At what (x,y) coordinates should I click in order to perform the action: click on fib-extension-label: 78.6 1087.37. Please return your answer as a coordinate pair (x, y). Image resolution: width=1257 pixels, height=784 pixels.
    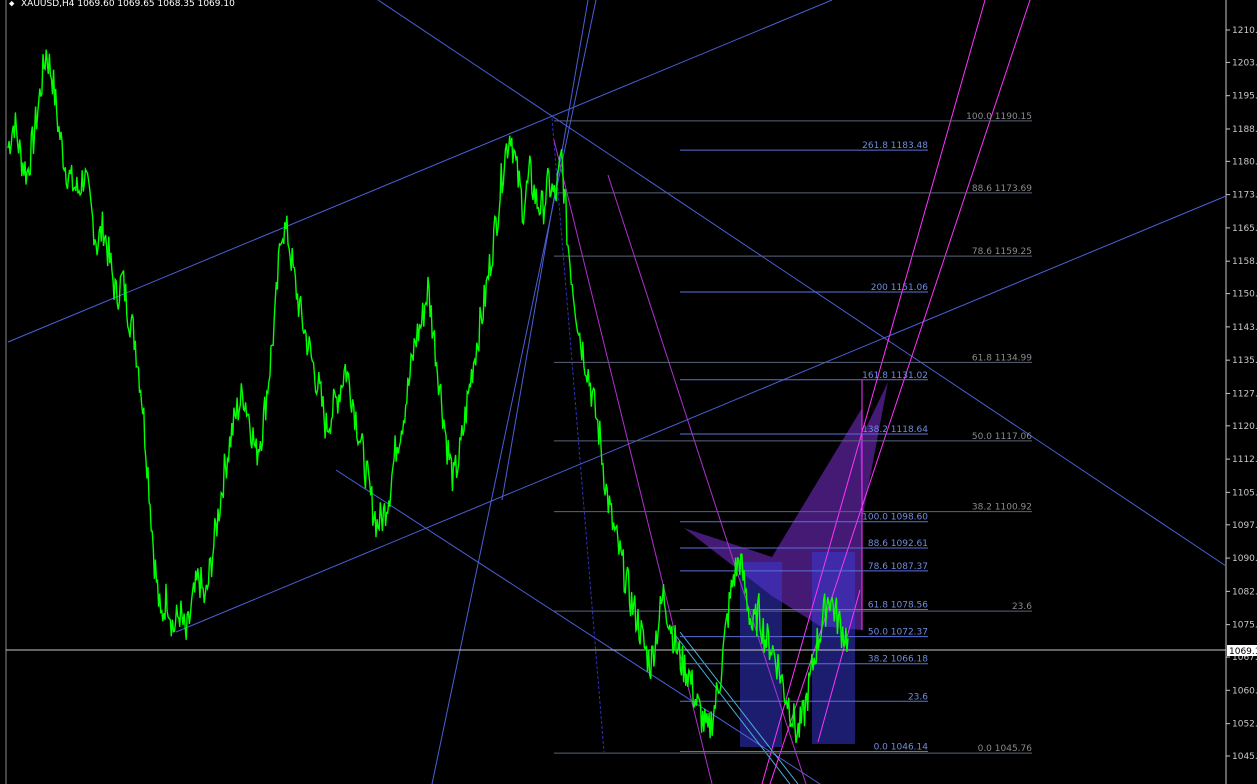
    Looking at the image, I should click on (898, 567).